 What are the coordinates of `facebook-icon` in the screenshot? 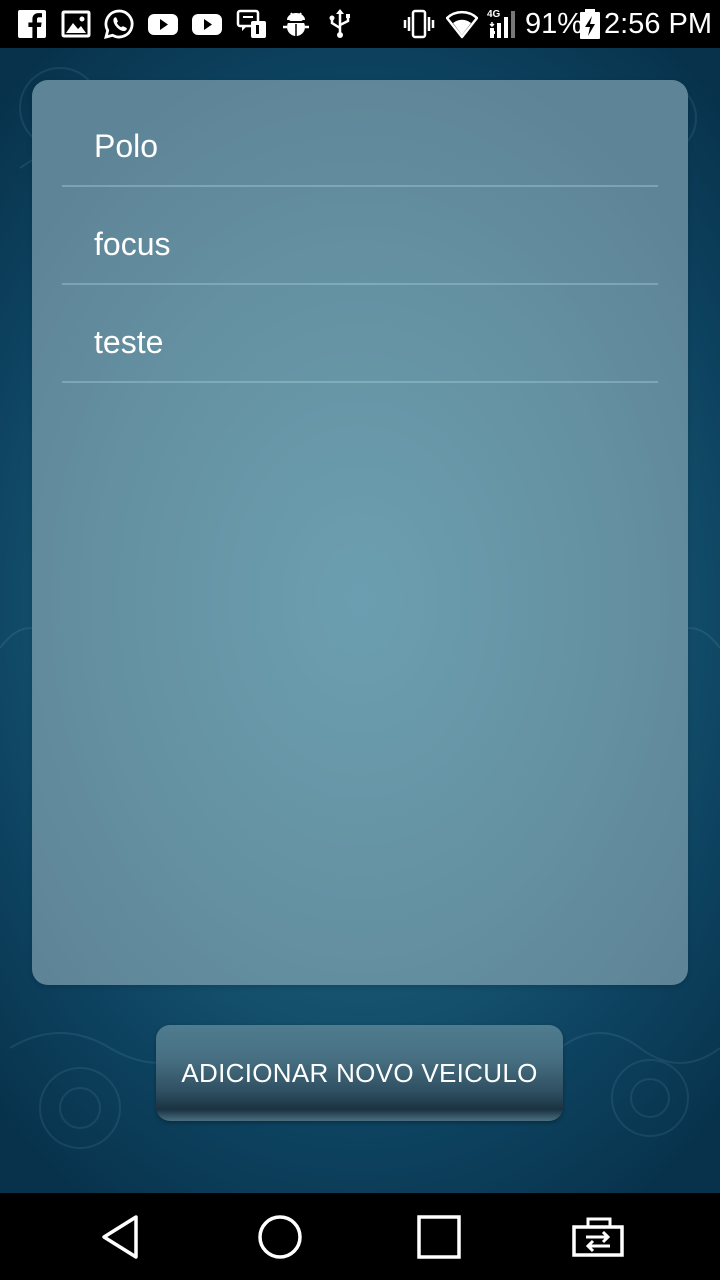 It's located at (32, 24).